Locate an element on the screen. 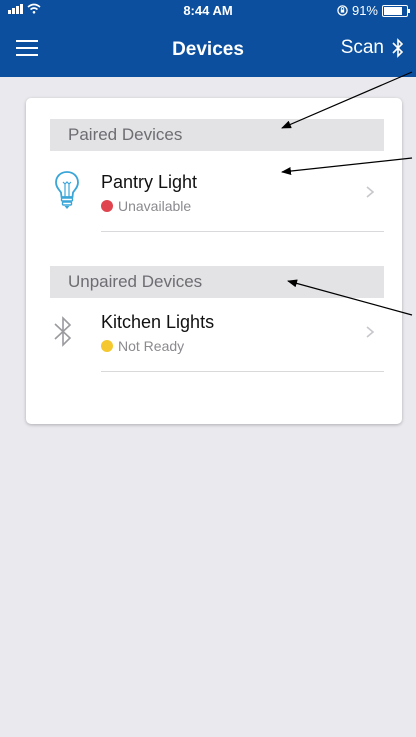  device-status: Unavailable is located at coordinates (146, 206).